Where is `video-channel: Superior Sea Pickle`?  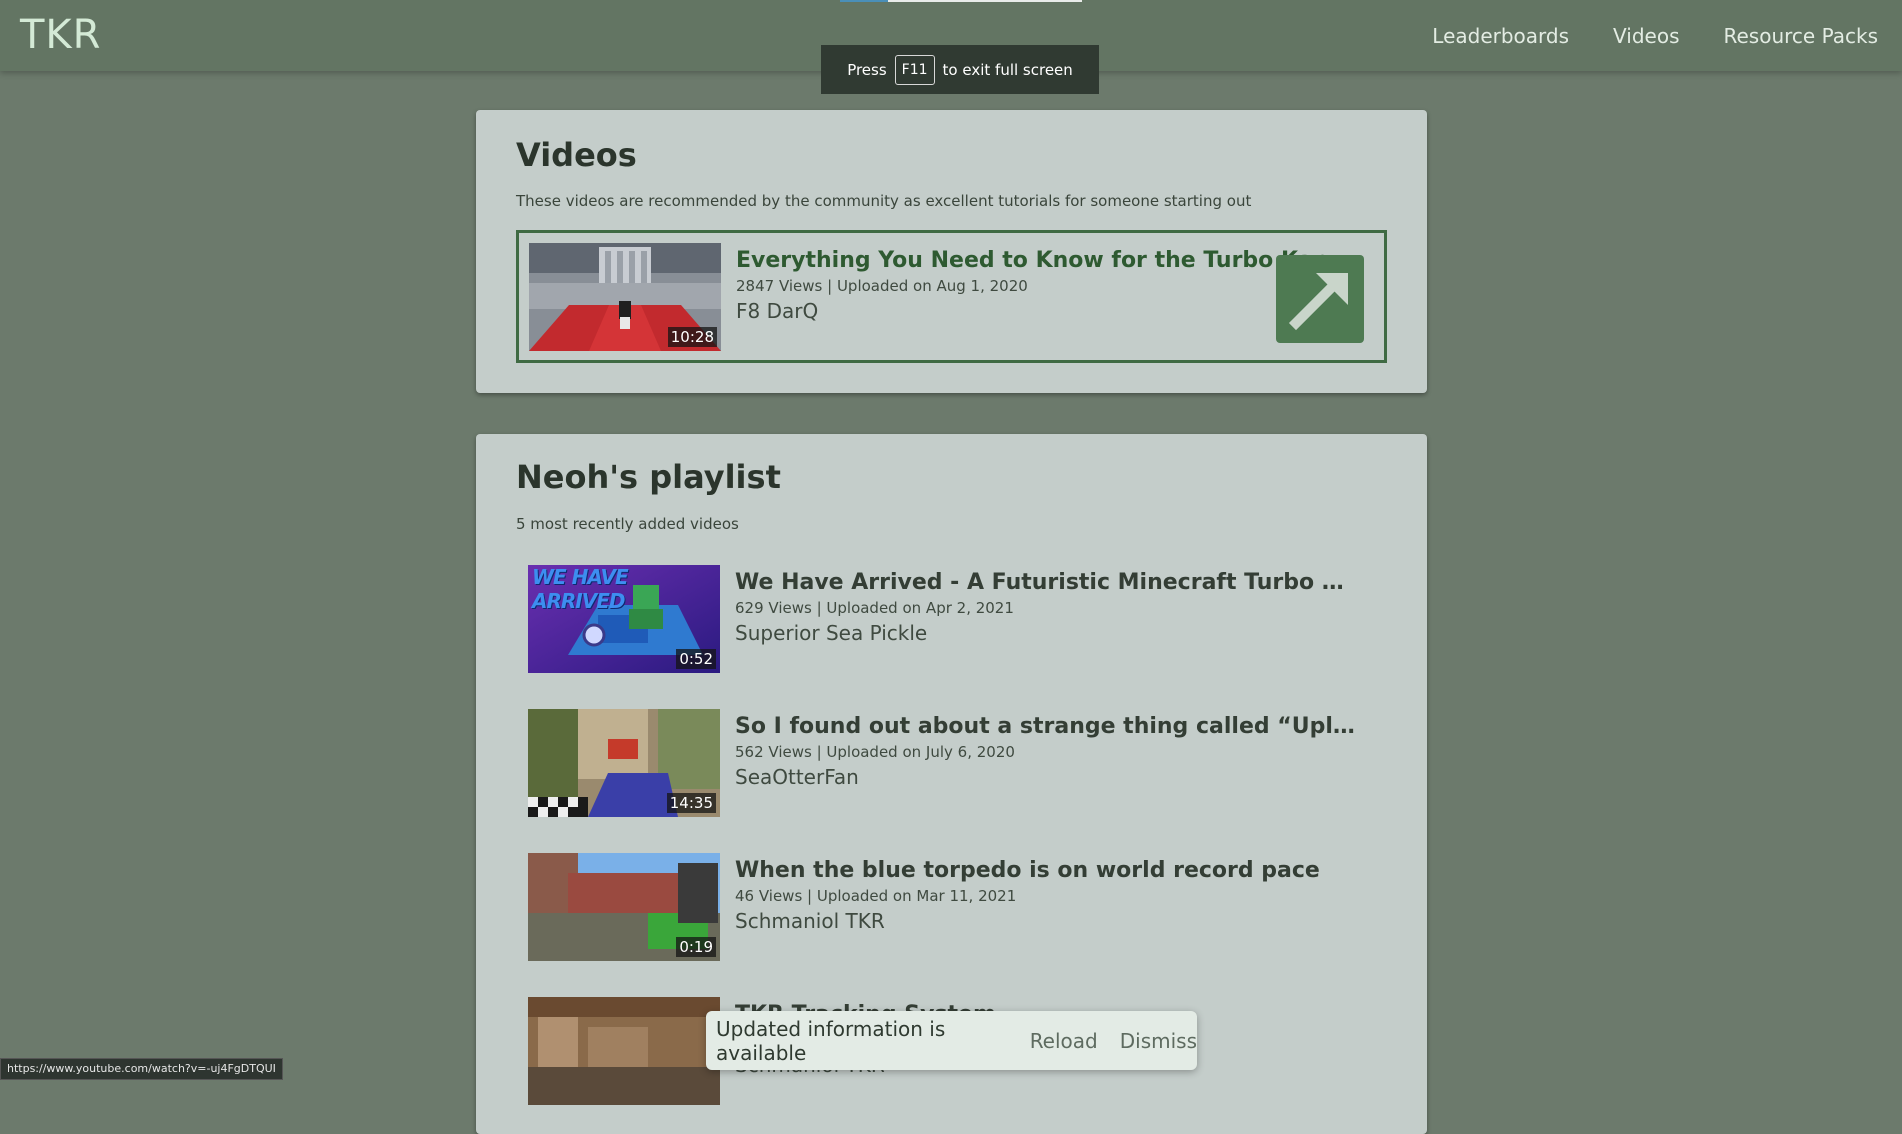
video-channel: Superior Sea Pickle is located at coordinates (831, 633).